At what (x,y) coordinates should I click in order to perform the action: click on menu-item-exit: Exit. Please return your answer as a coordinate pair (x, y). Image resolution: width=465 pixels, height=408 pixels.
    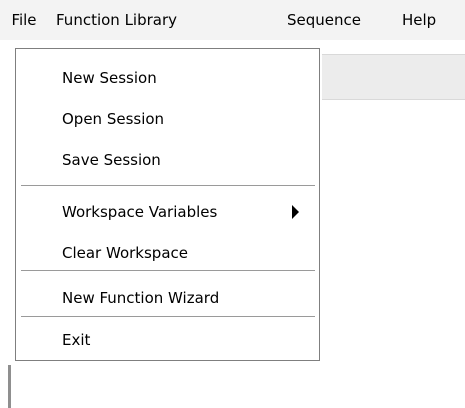
    Looking at the image, I should click on (167, 340).